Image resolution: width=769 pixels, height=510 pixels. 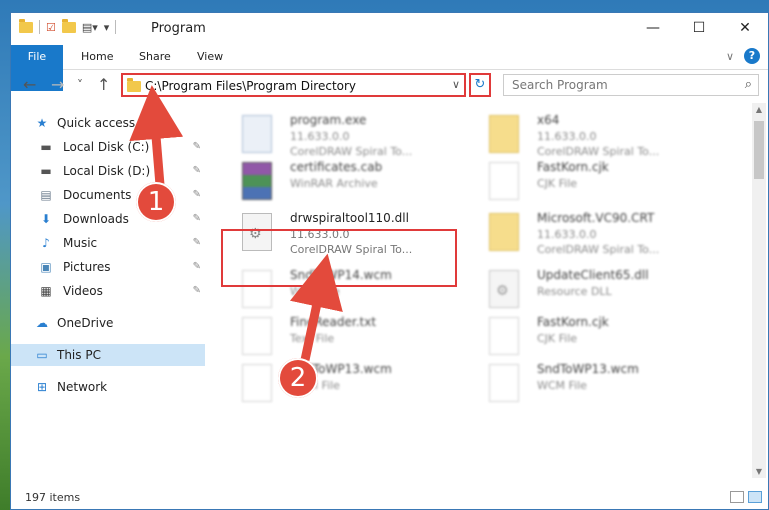 I want to click on sidebar-item-local-disk-c: ▬ Local Disk (C:) ✎, so click(x=108, y=147).